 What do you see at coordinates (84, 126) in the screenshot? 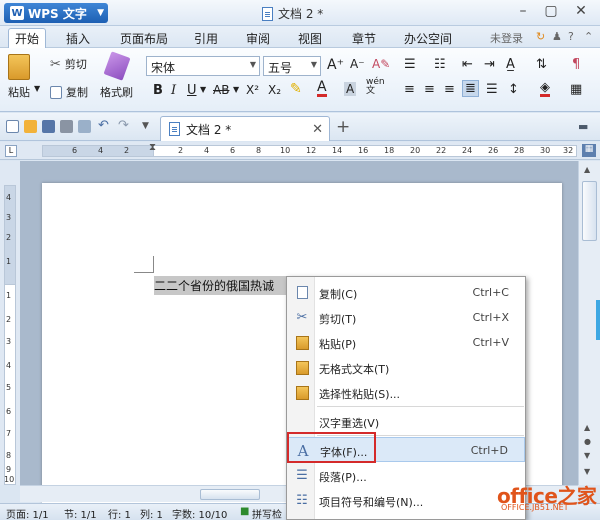
I see `print-preview-icon` at bounding box center [84, 126].